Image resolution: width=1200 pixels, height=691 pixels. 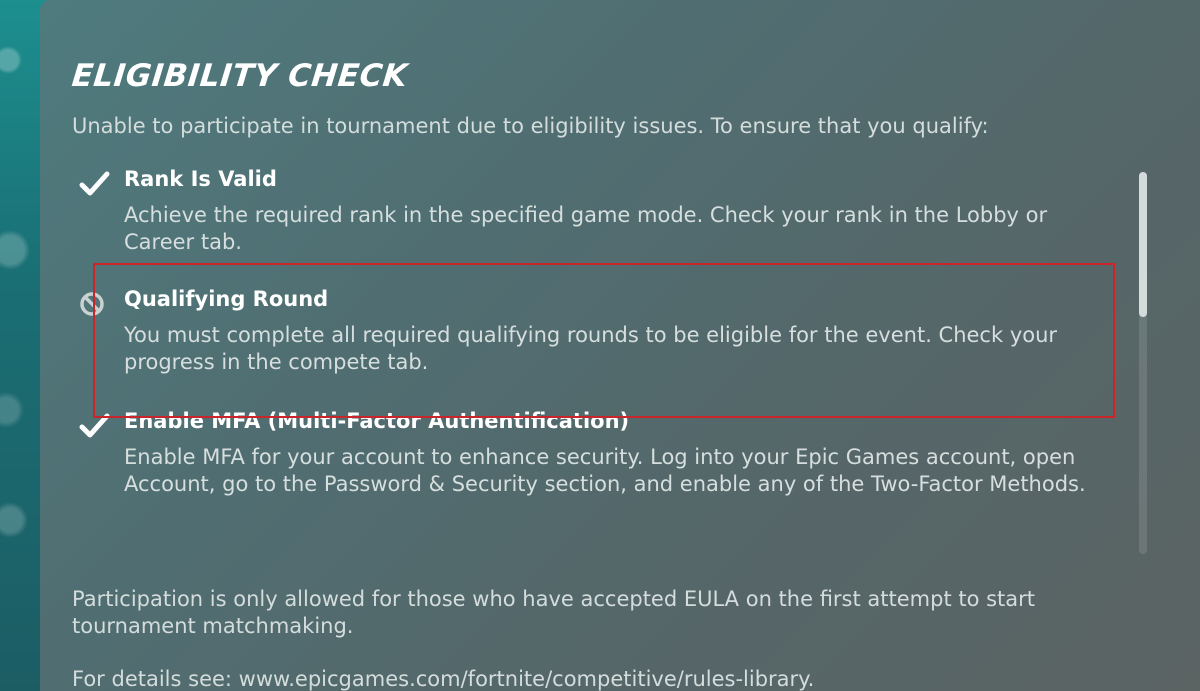 I want to click on check-item-title: Rank Is Valid, so click(x=200, y=179).